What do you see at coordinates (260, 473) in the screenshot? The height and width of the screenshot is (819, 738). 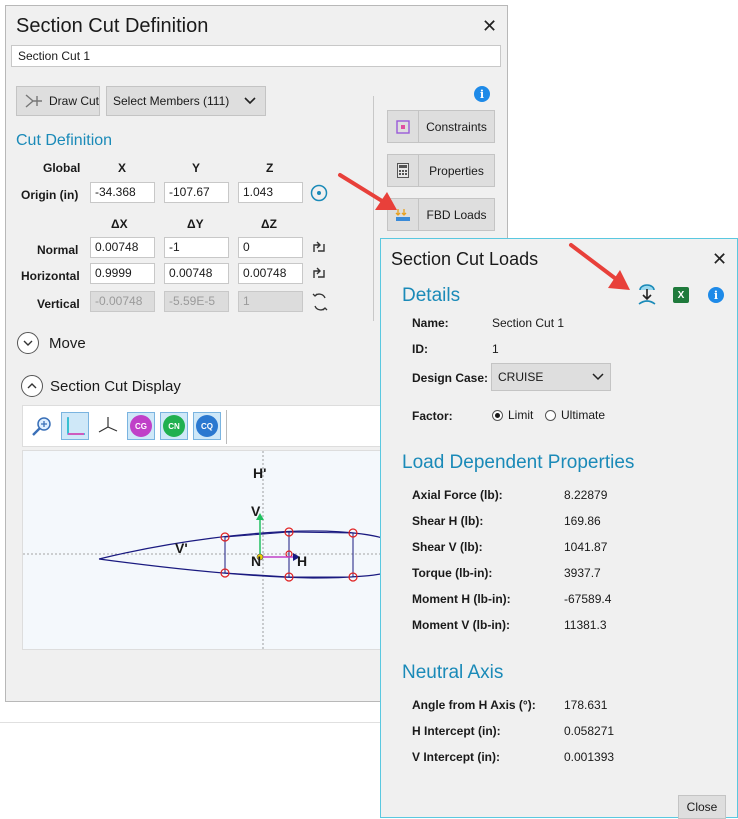 I see `h-prime-label: H'` at bounding box center [260, 473].